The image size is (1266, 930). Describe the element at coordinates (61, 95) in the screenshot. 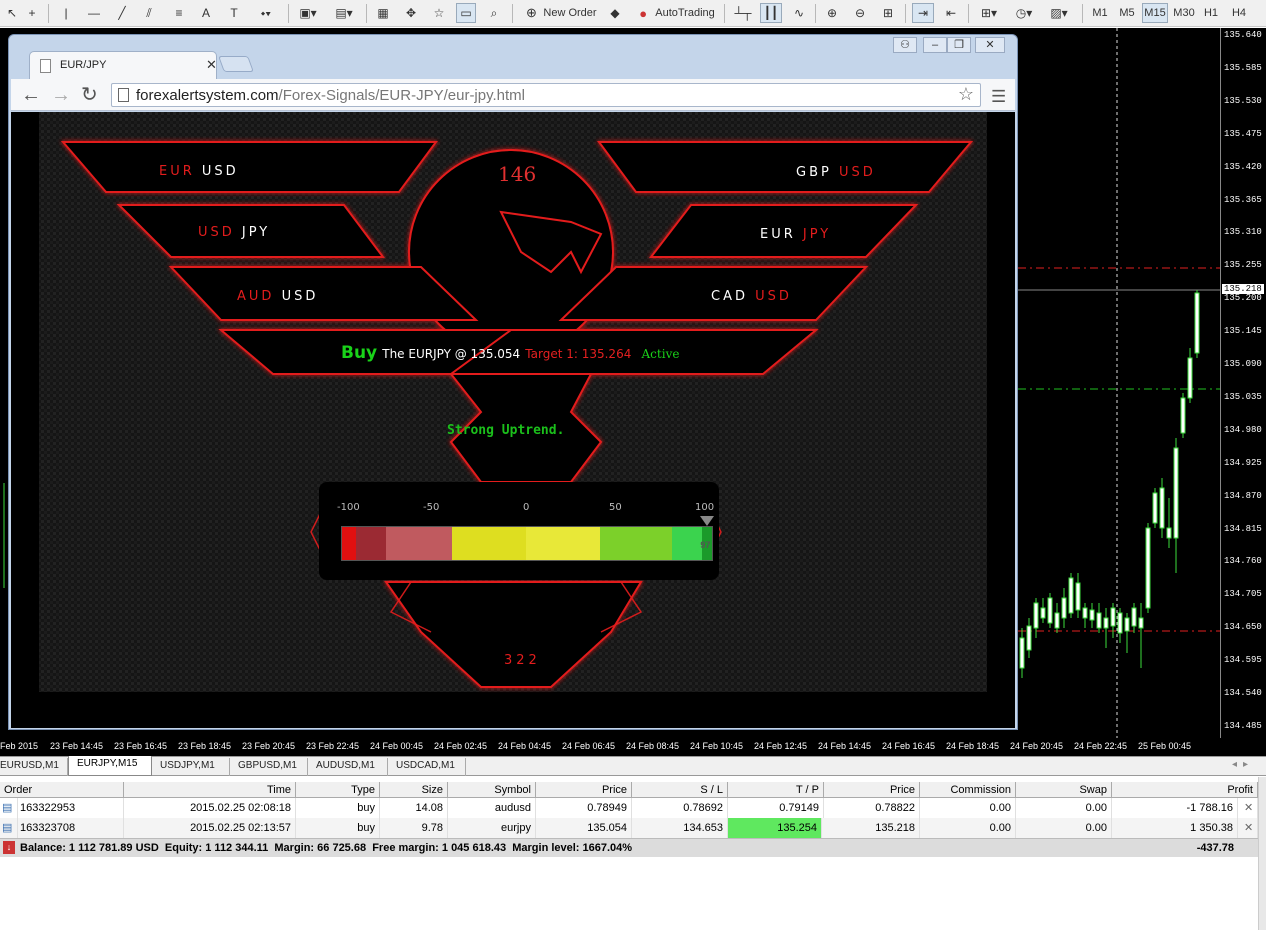

I see `forward-icon: →` at that location.